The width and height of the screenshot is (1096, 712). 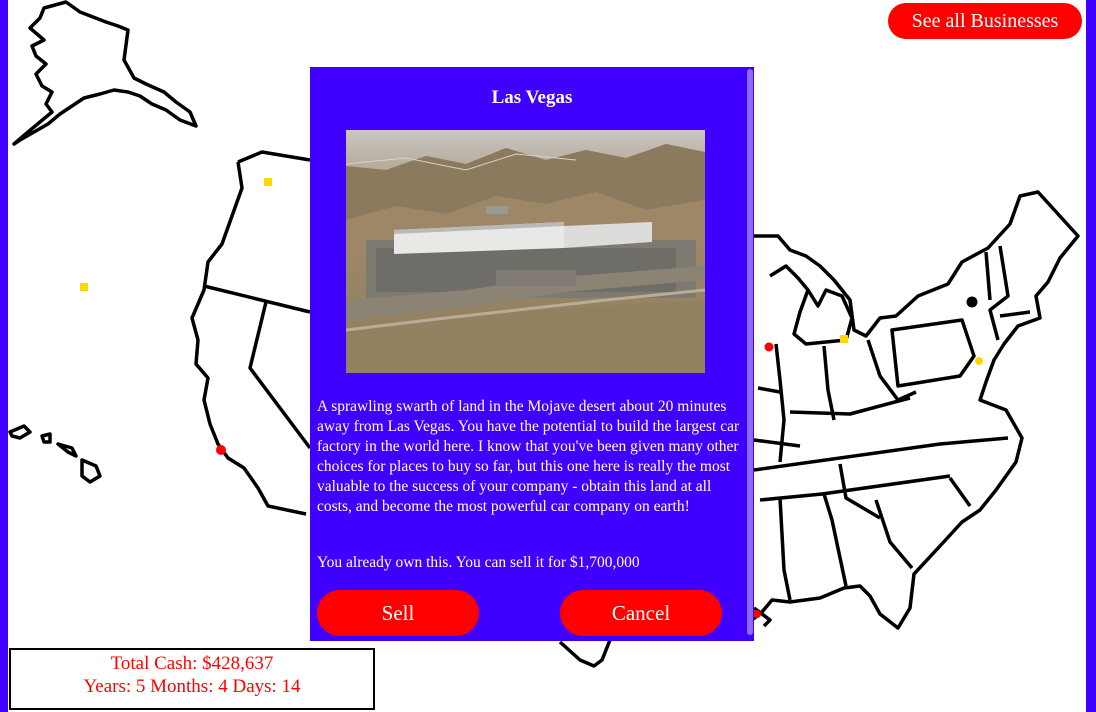 I want to click on location-photo-image, so click(x=525, y=251).